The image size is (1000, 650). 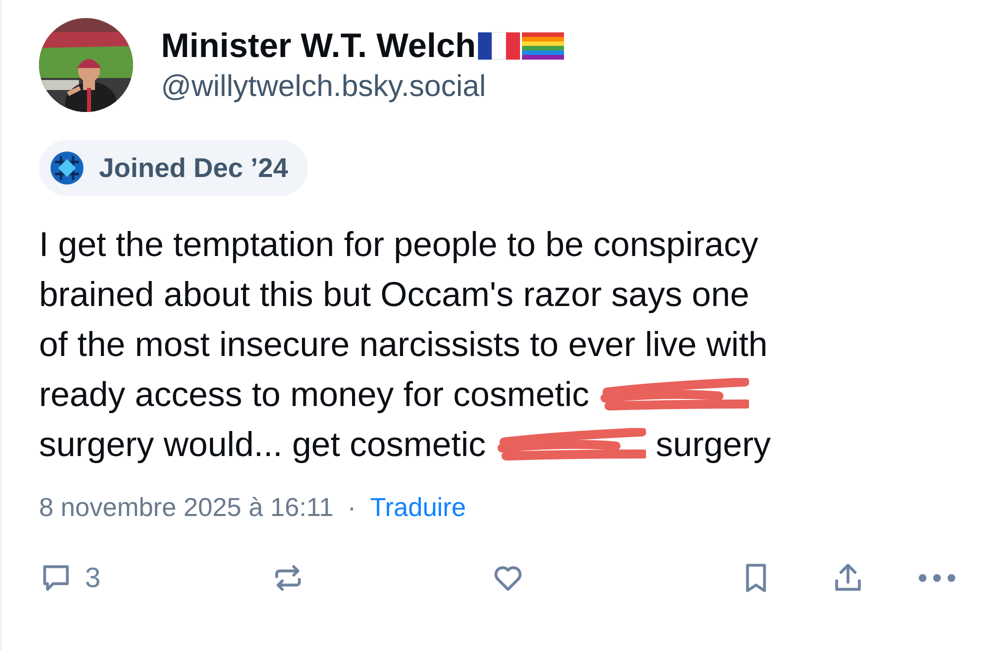 I want to click on post-text: of the most insecure narcissists to ever live with, so click(x=403, y=345).